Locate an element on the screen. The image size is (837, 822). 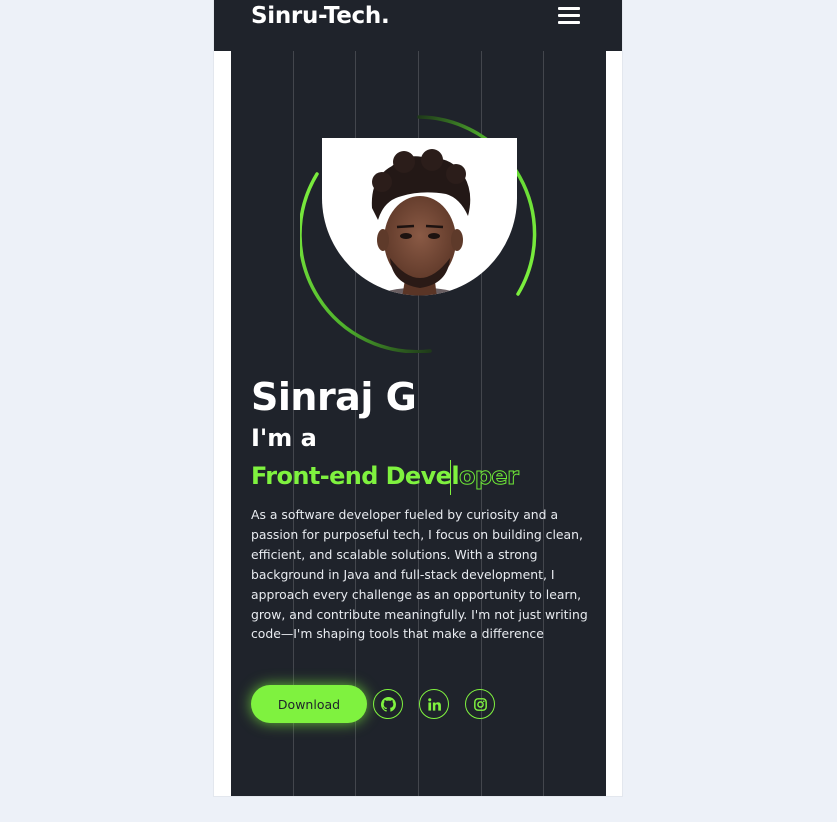
instagram-glyph is located at coordinates (480, 704).